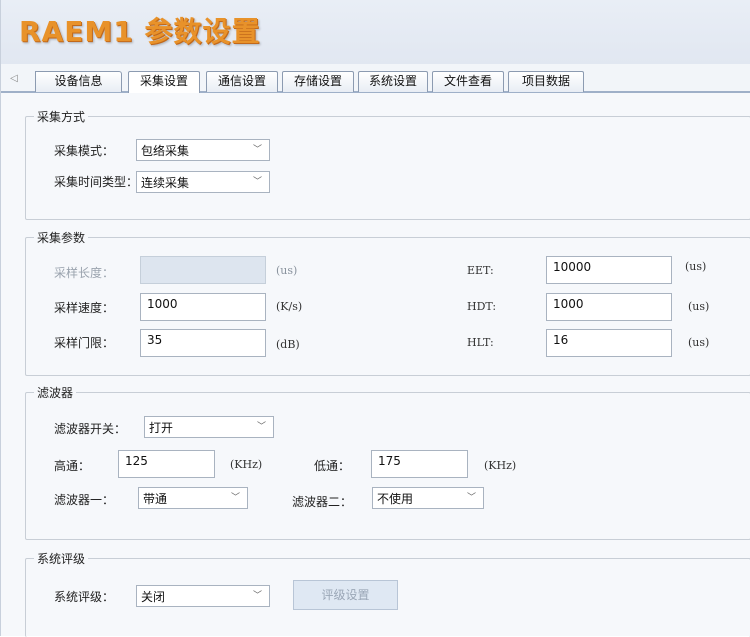 The width and height of the screenshot is (750, 637). Describe the element at coordinates (155, 499) in the screenshot. I see `select-value: 带通` at that location.